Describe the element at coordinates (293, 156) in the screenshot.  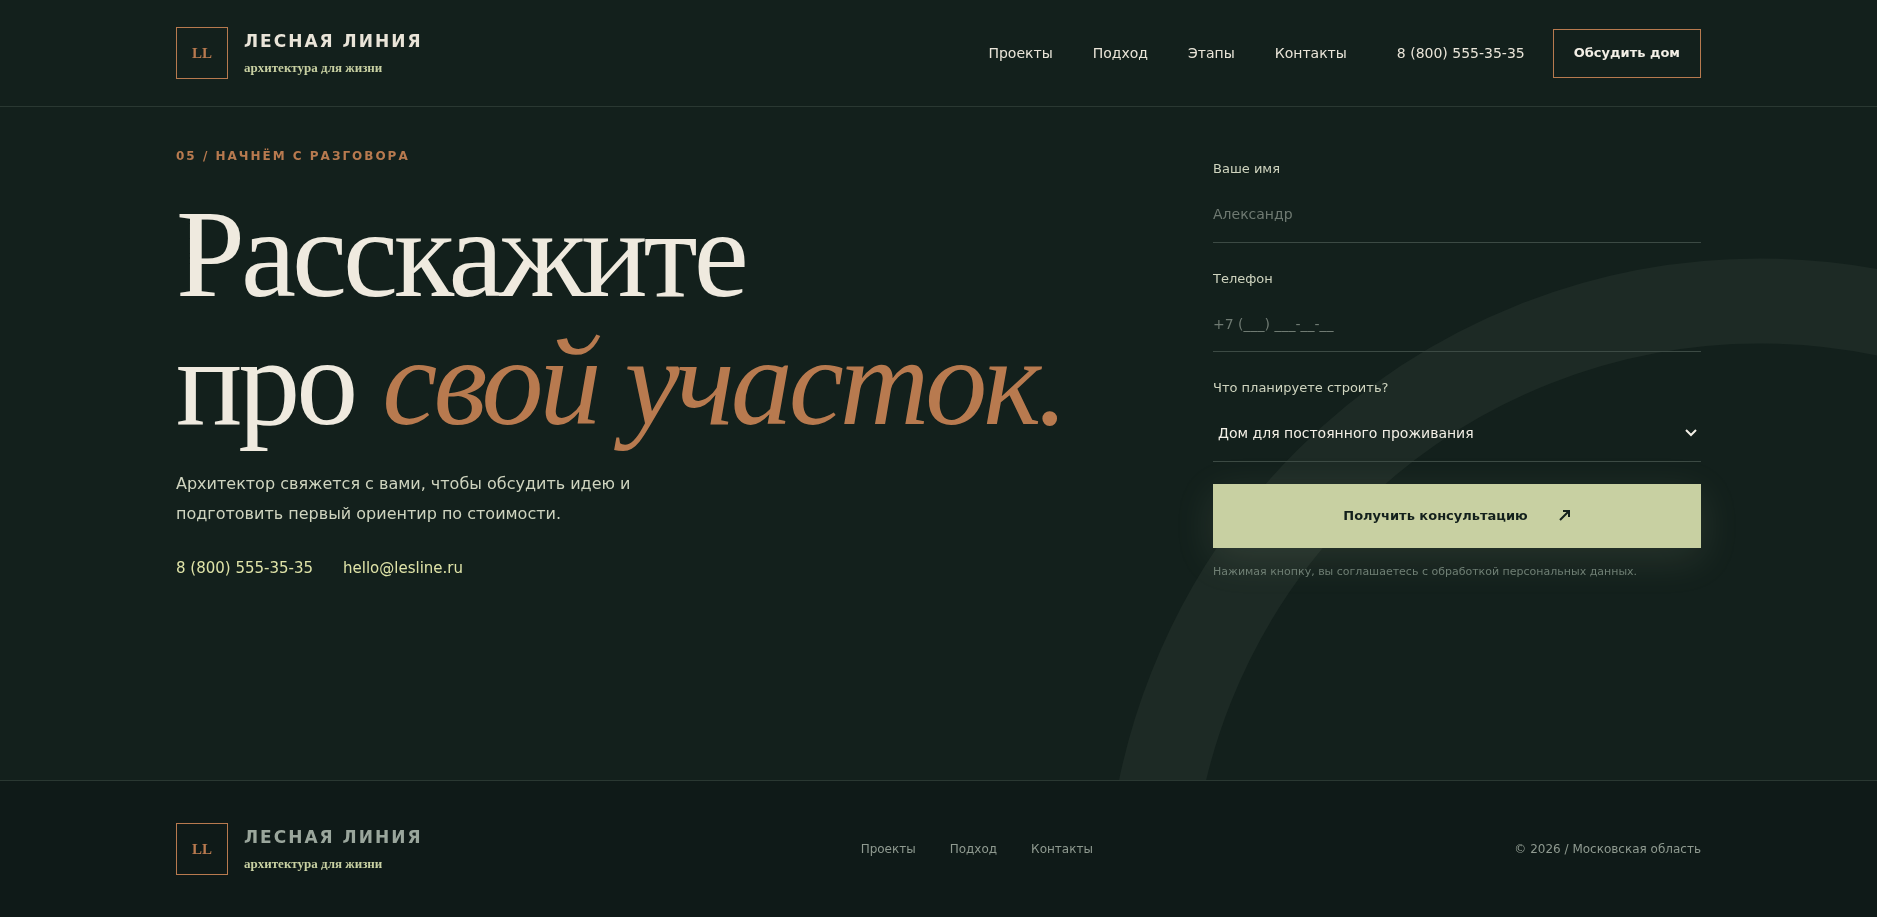
I see `section-eyebrow: 05 / НАЧНЁМ С РАЗГОВОРА` at that location.